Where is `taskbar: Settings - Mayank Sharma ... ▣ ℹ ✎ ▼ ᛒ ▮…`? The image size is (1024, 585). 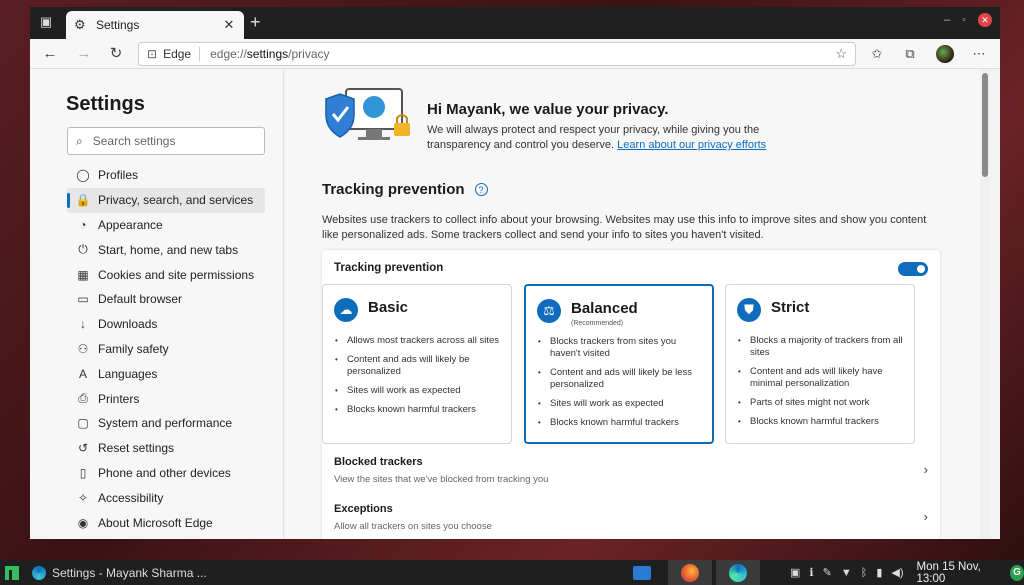
taskbar: Settings - Mayank Sharma ... ▣ ℹ ✎ ▼ ᛒ ▮… is located at coordinates (512, 572).